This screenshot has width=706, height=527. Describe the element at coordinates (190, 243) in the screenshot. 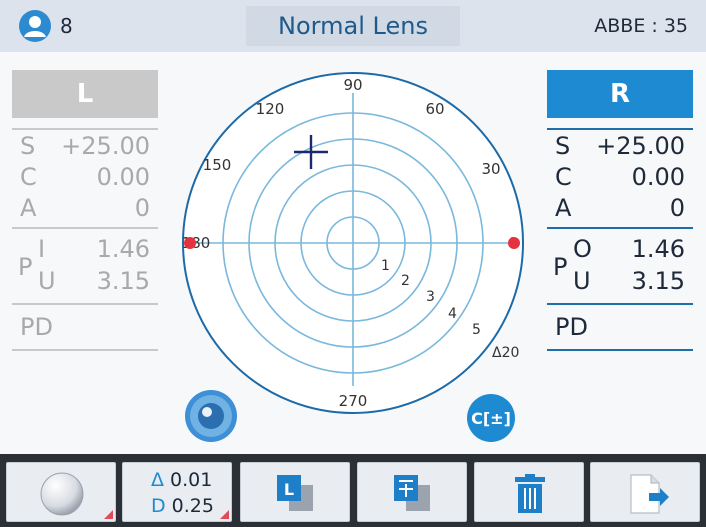

I see `left-marker-dot` at that location.